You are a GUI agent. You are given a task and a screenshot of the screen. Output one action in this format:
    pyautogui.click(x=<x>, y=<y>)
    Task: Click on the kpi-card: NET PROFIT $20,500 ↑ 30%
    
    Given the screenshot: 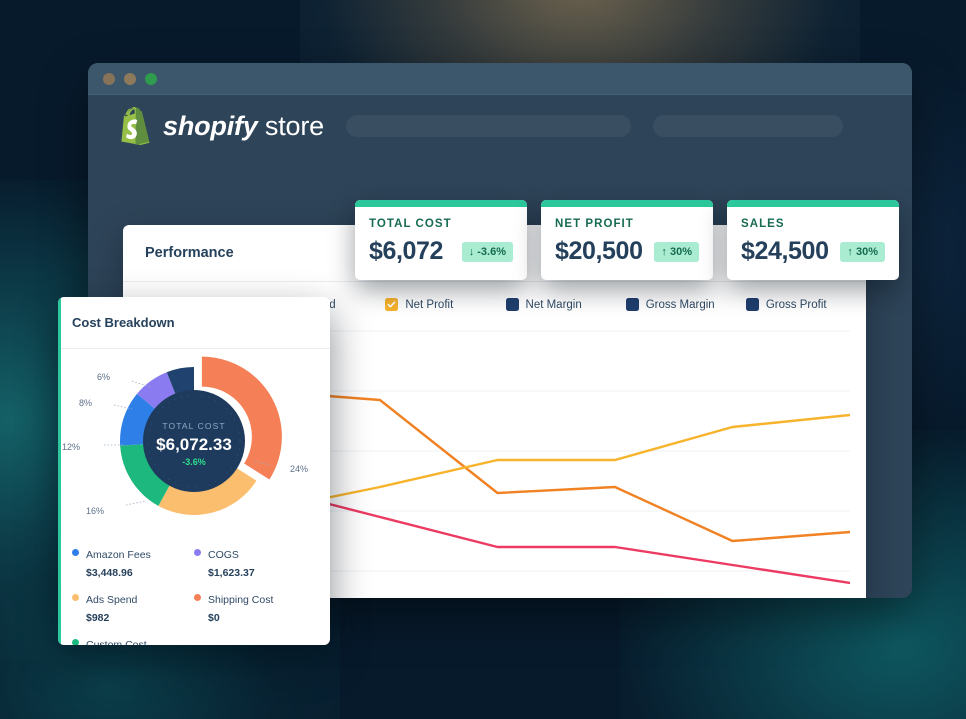 What is the action you would take?
    pyautogui.click(x=627, y=240)
    